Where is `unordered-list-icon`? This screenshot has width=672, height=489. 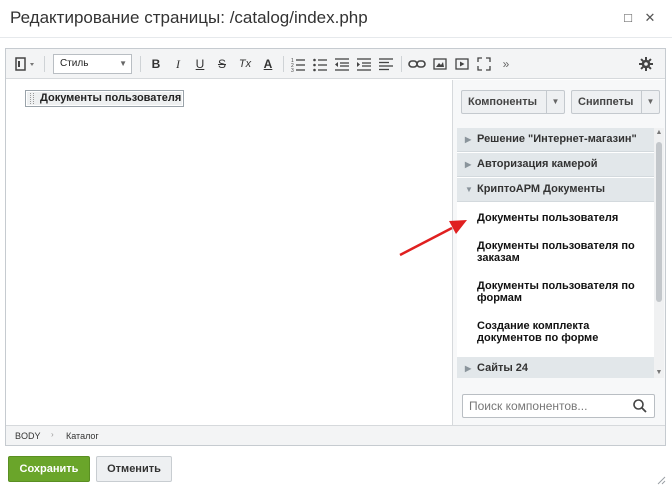 unordered-list-icon is located at coordinates (320, 65).